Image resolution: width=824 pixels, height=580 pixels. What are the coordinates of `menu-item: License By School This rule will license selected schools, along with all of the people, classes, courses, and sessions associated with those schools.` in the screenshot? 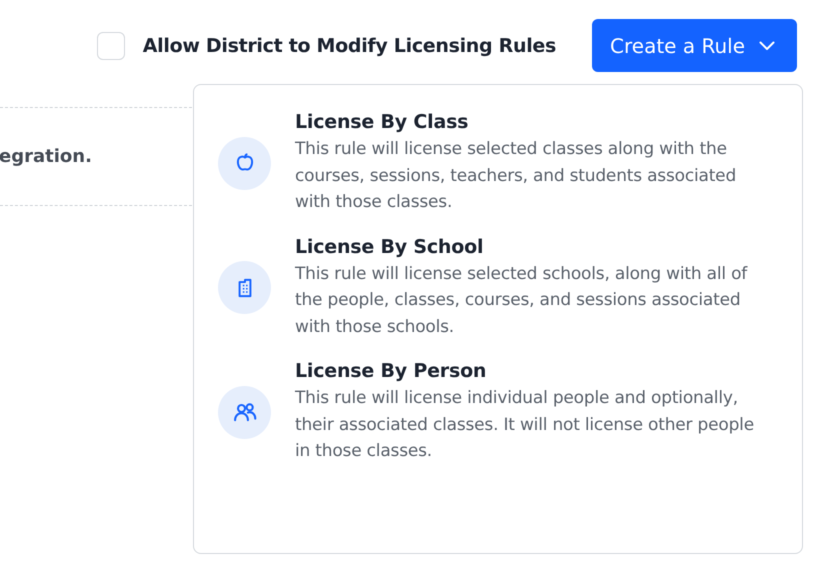 It's located at (495, 288).